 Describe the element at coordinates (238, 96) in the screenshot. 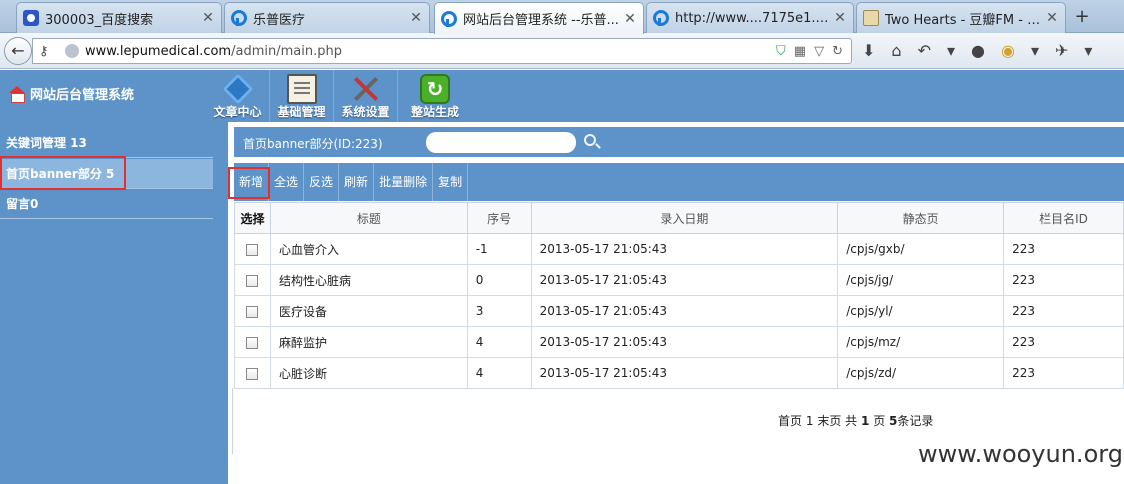

I see `nav-article-center: 文章中心` at that location.